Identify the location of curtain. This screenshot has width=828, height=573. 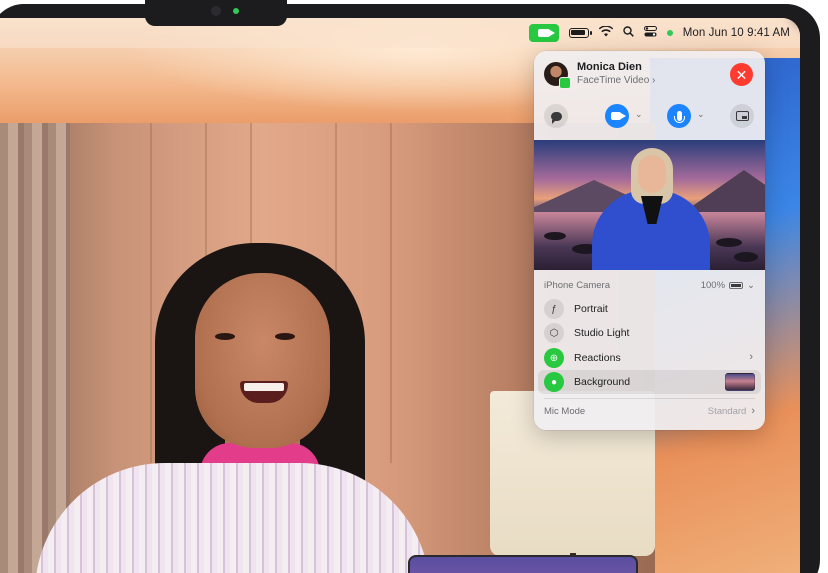
(35, 348).